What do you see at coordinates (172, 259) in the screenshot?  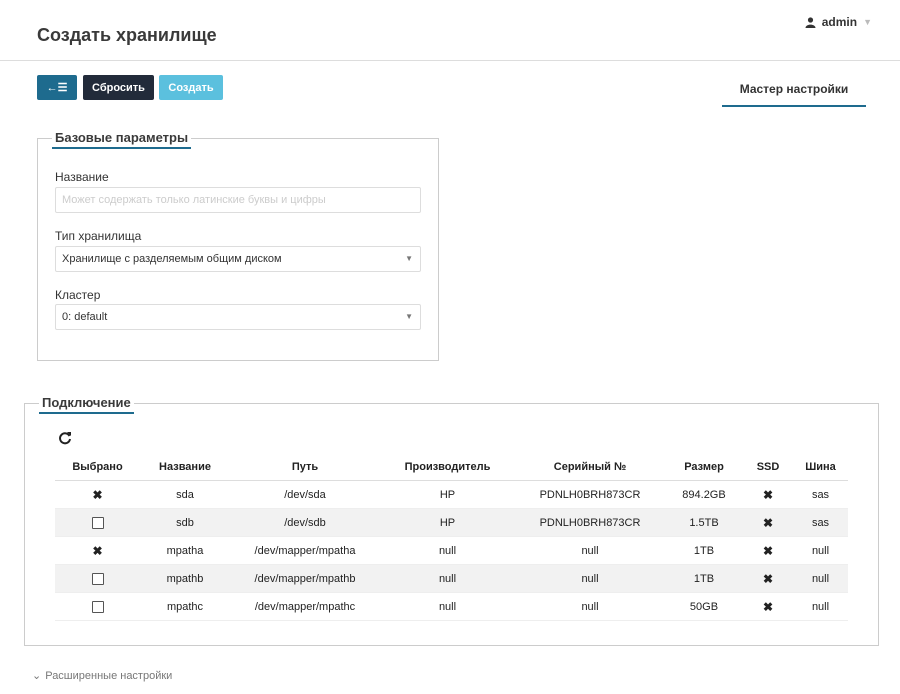 I see `storage-type-value: Хранилище с разделяемым общим диском` at bounding box center [172, 259].